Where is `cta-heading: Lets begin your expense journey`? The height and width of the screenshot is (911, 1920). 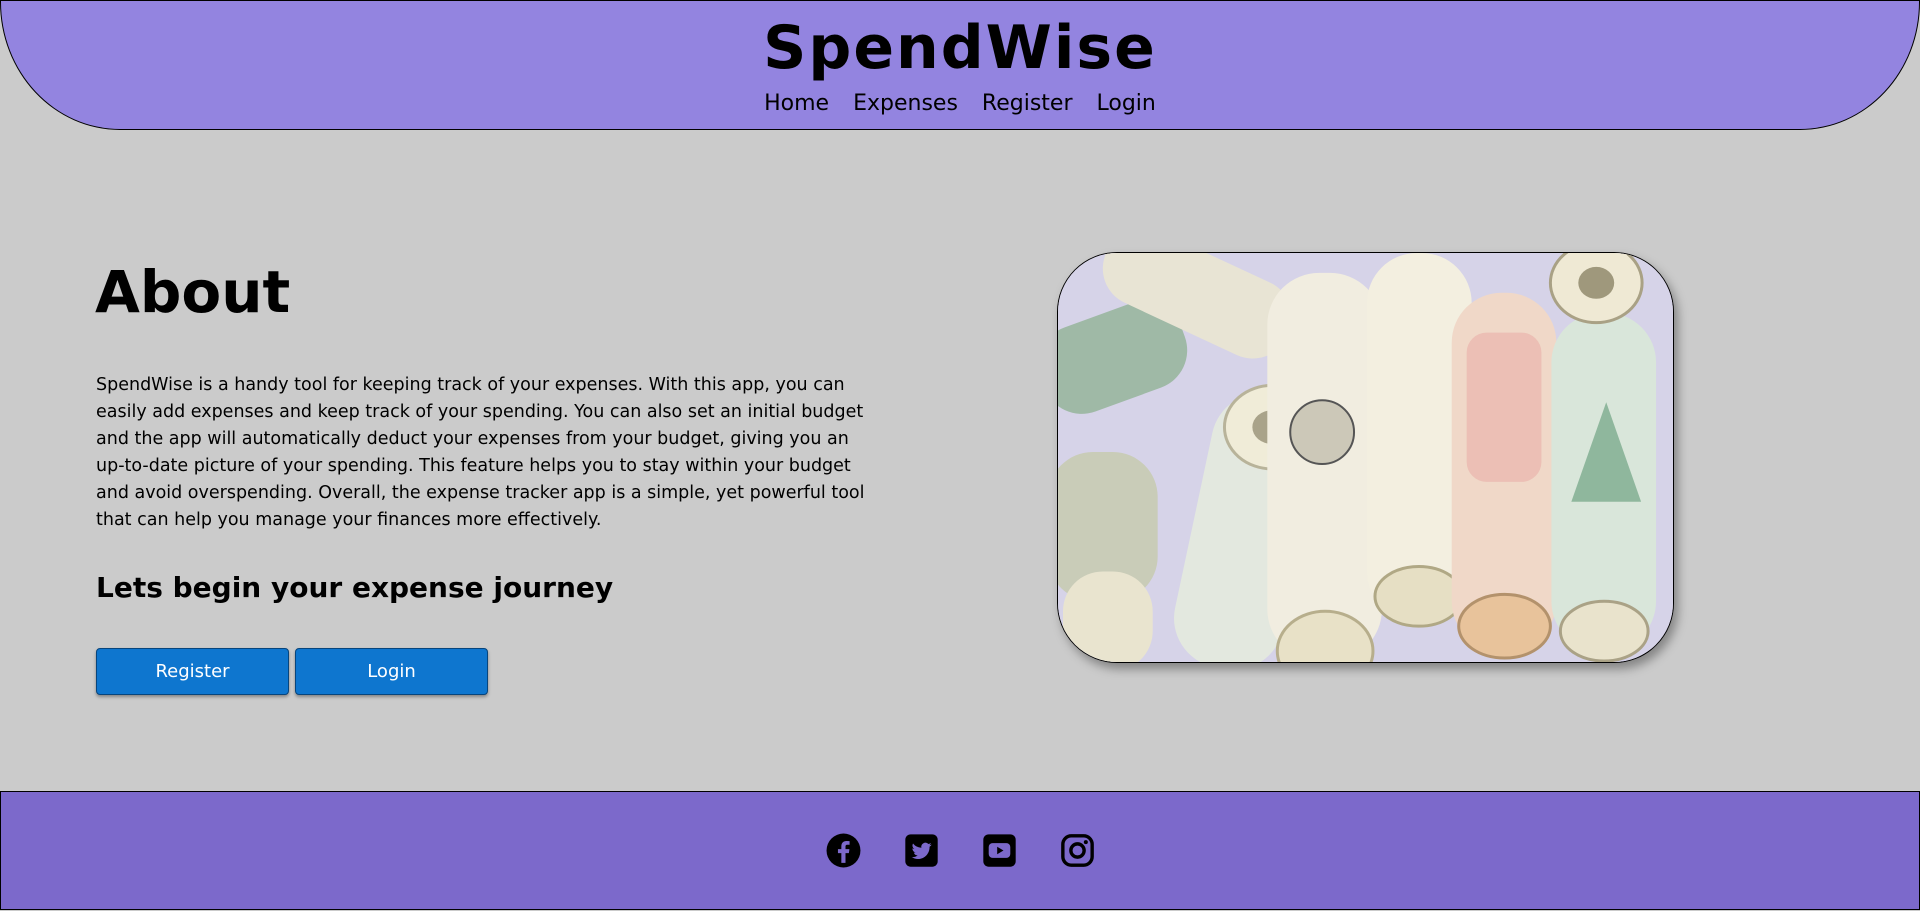 cta-heading: Lets begin your expense journey is located at coordinates (355, 587).